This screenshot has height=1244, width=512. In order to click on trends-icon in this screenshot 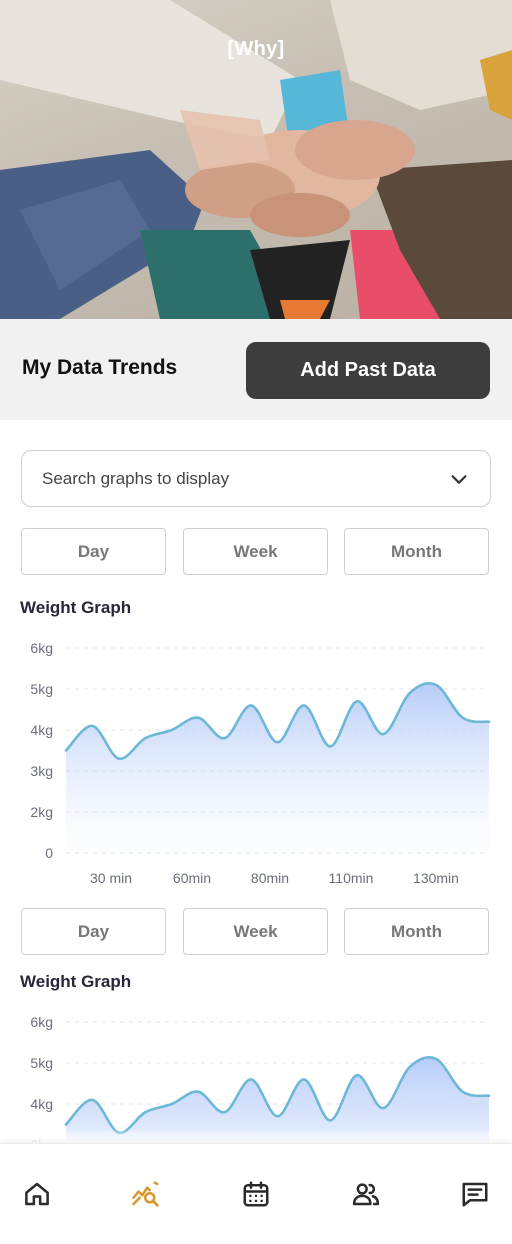, I will do `click(146, 1194)`.